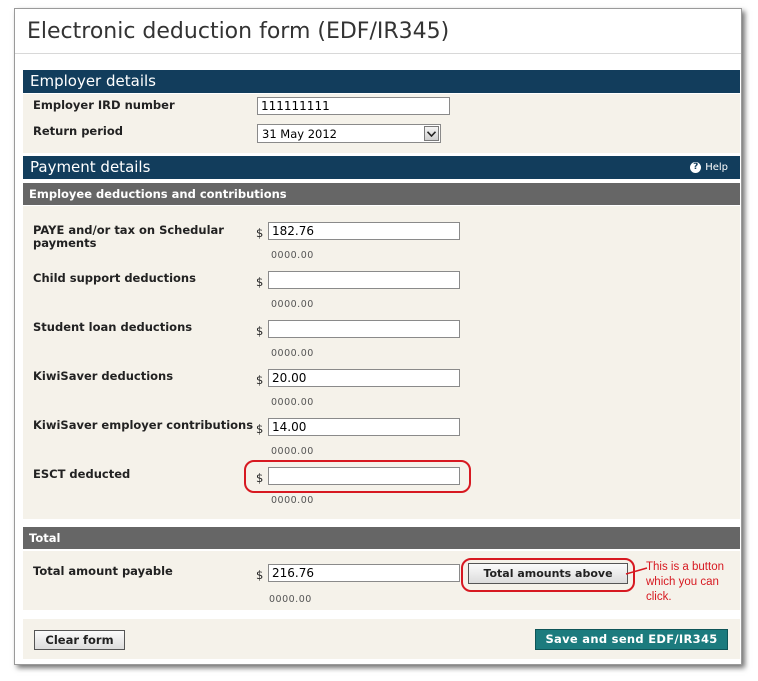  Describe the element at coordinates (696, 167) in the screenshot. I see `help-icon: ?` at that location.